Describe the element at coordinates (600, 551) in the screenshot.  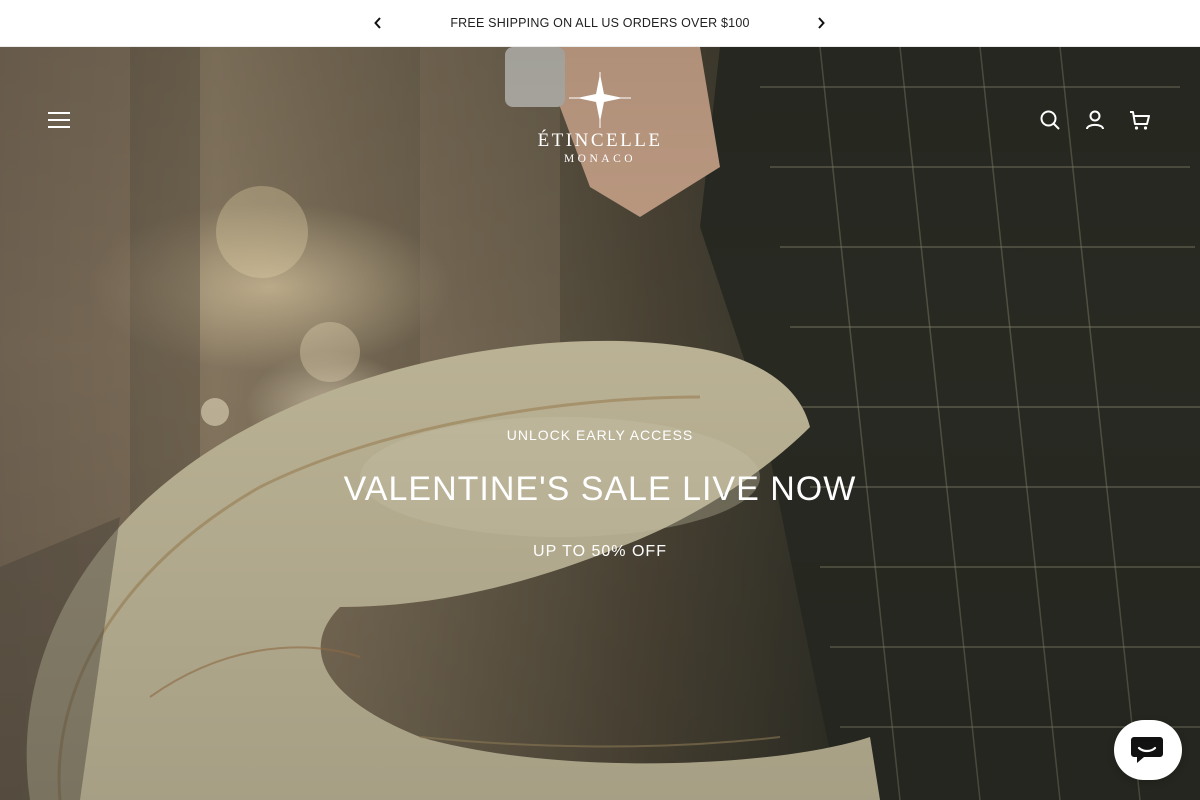
I see `hero-offer: UP TO 50% OFF` at that location.